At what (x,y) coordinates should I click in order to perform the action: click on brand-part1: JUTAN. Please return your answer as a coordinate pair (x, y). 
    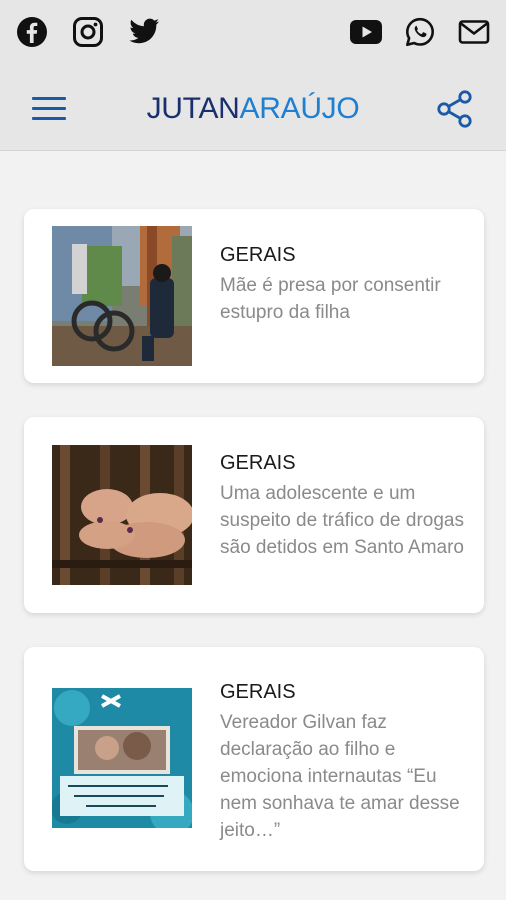
    Looking at the image, I should click on (193, 108).